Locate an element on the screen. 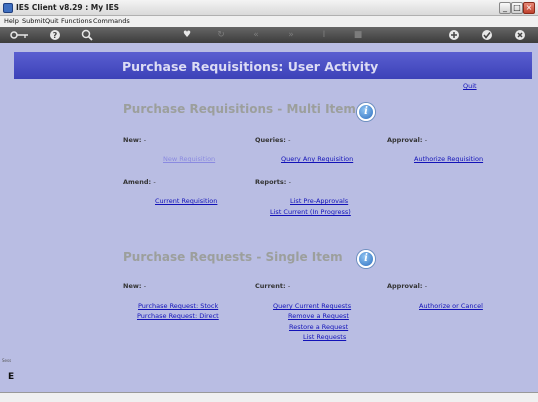  left-strip: Sess E is located at coordinates (7, 373).